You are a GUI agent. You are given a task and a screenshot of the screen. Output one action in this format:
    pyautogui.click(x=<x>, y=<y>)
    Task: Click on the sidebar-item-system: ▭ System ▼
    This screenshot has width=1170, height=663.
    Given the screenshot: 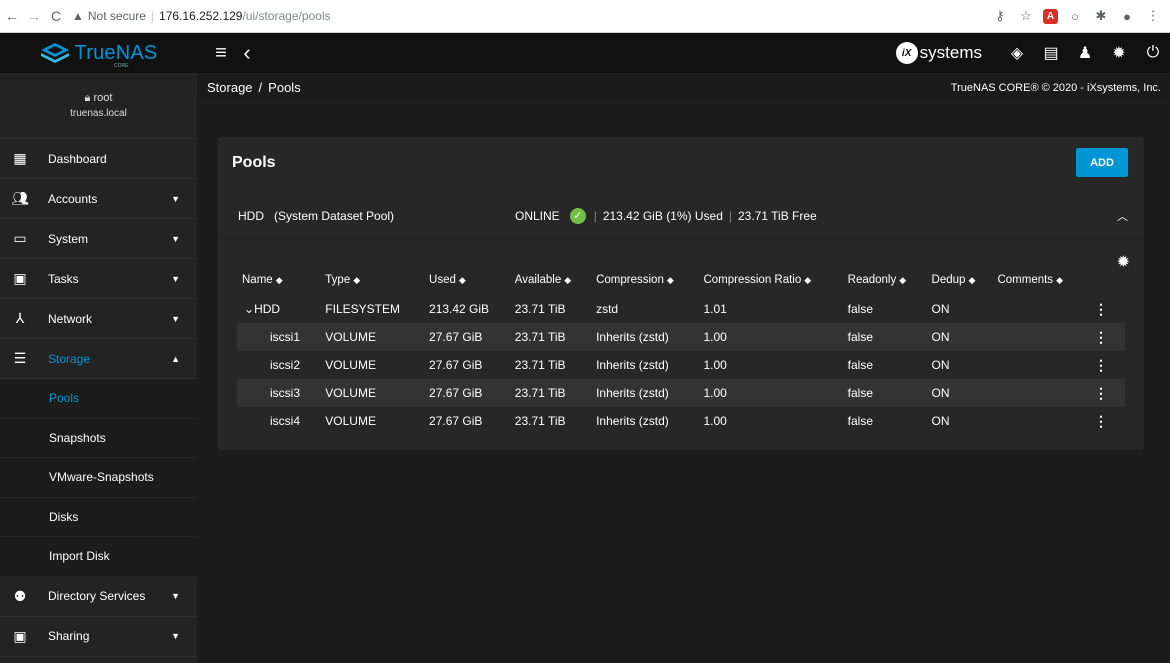 What is the action you would take?
    pyautogui.click(x=98, y=239)
    